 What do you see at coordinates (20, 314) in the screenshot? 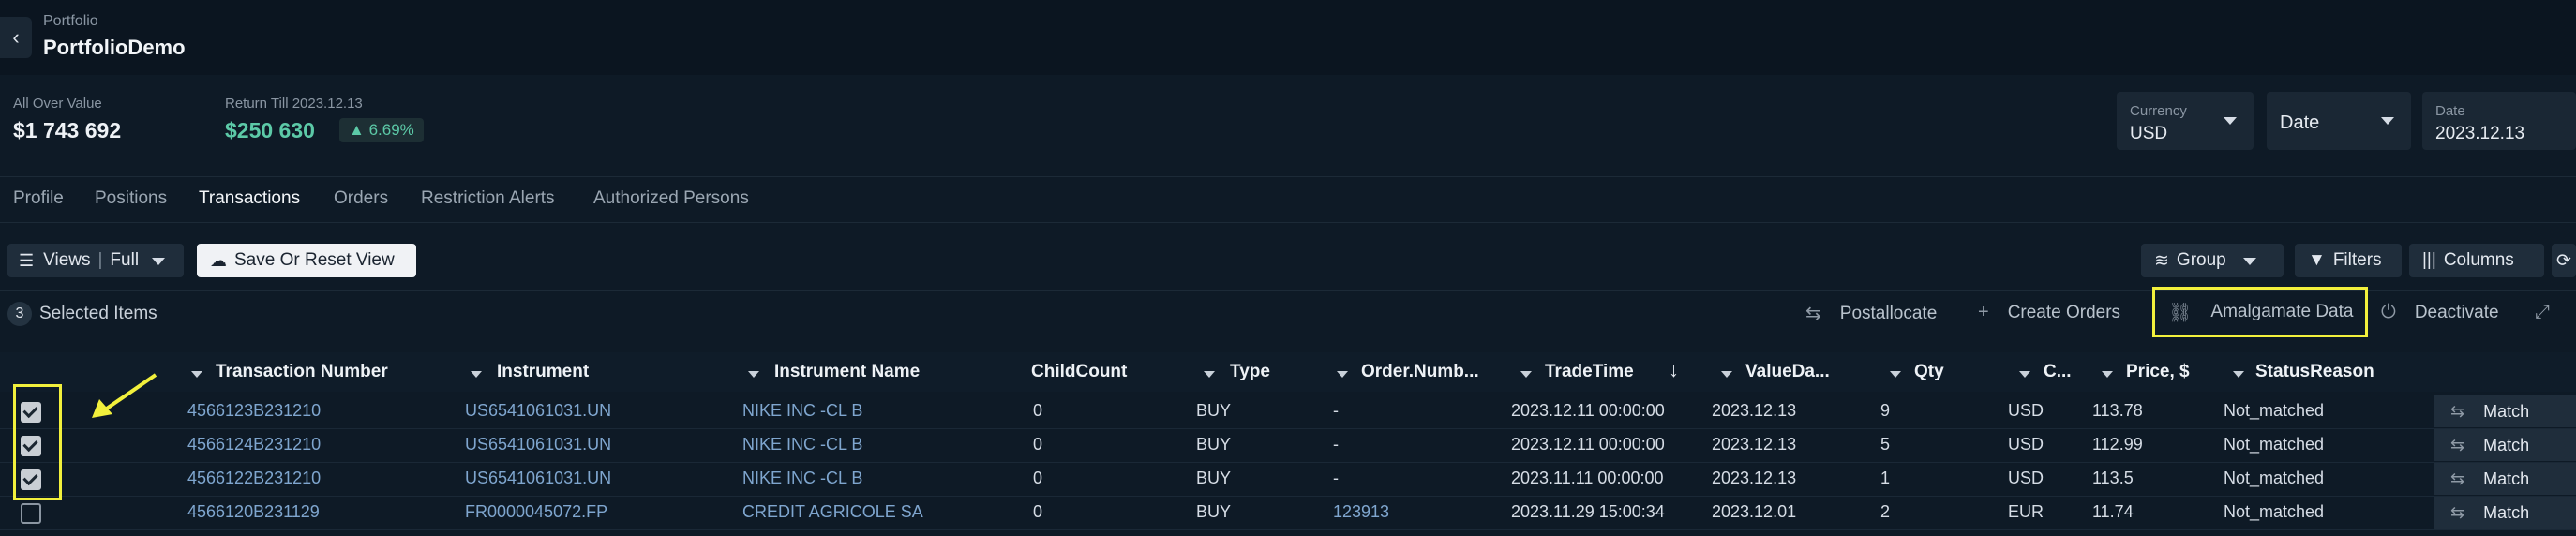
I see `selected-count-badge: 3` at bounding box center [20, 314].